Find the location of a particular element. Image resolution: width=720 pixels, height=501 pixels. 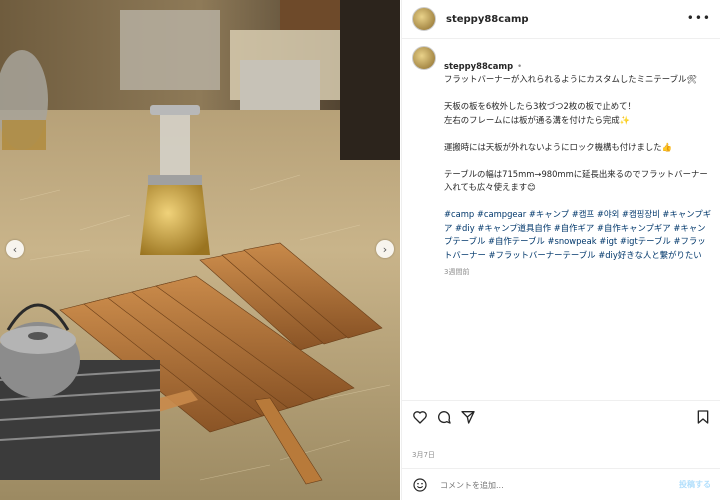

action-bar is located at coordinates (561, 416).